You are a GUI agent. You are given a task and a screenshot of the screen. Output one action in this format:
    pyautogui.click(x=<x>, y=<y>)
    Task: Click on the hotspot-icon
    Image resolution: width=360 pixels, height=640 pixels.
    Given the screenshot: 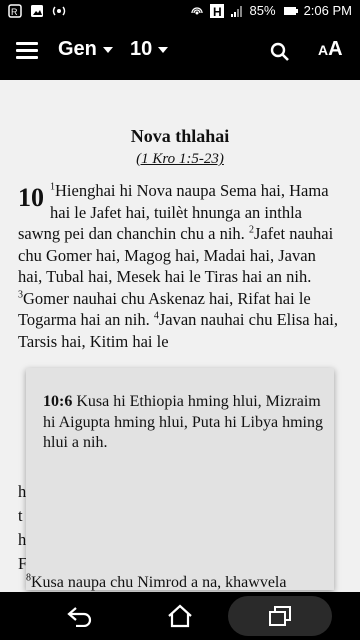 What is the action you would take?
    pyautogui.click(x=196, y=10)
    